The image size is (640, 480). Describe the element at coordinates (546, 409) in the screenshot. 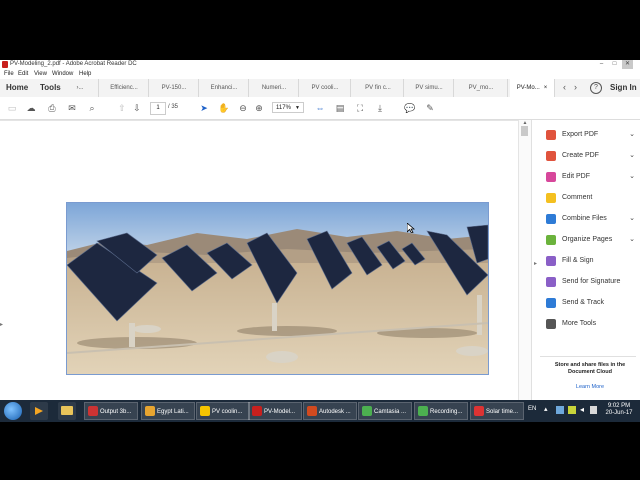

I see `tray-up-arrow-icon: ▴` at that location.